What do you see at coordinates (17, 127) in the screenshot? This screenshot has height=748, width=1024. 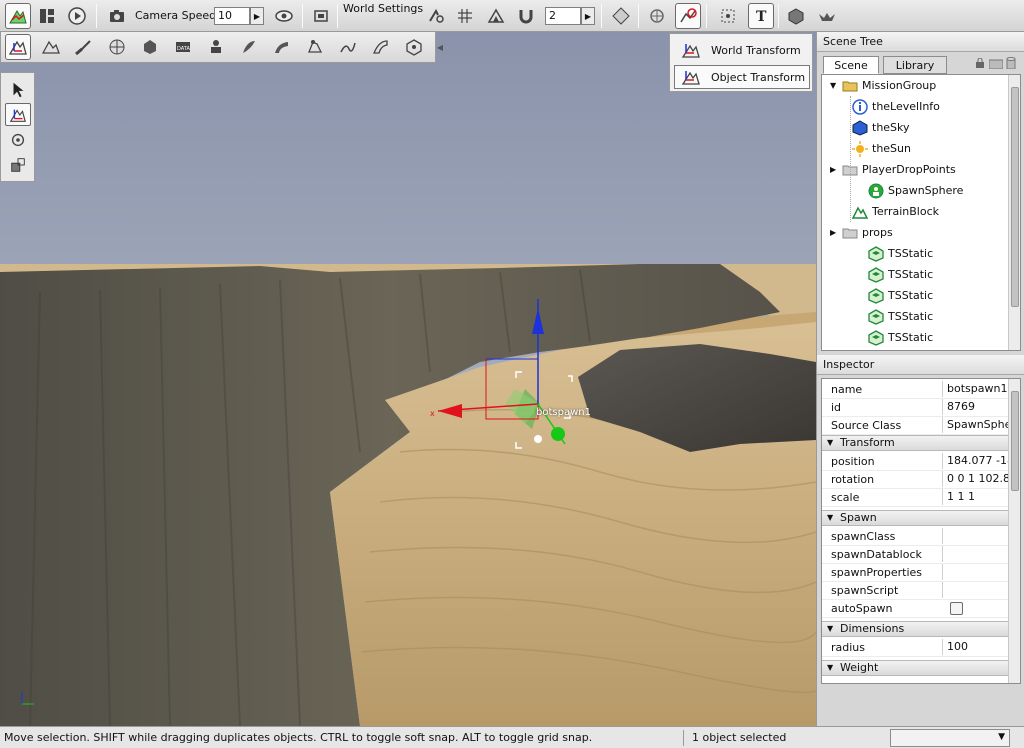 I see `tool-palette` at bounding box center [17, 127].